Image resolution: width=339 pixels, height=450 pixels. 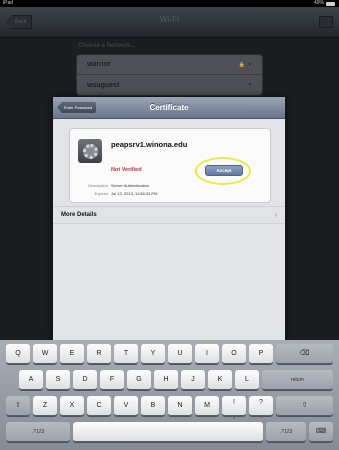 What do you see at coordinates (101, 193) in the screenshot?
I see `expires-label: Expires` at bounding box center [101, 193].